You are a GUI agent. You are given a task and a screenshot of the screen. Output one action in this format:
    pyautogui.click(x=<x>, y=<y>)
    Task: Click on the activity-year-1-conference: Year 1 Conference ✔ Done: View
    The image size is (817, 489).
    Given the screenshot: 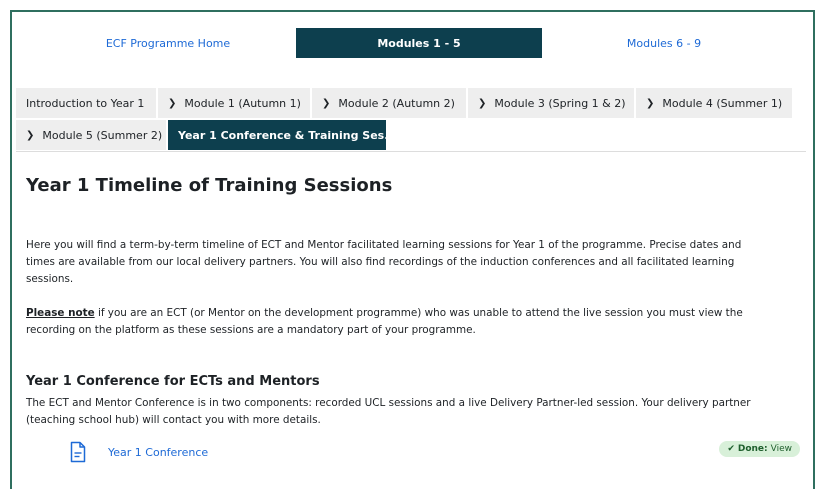 What is the action you would take?
    pyautogui.click(x=430, y=454)
    